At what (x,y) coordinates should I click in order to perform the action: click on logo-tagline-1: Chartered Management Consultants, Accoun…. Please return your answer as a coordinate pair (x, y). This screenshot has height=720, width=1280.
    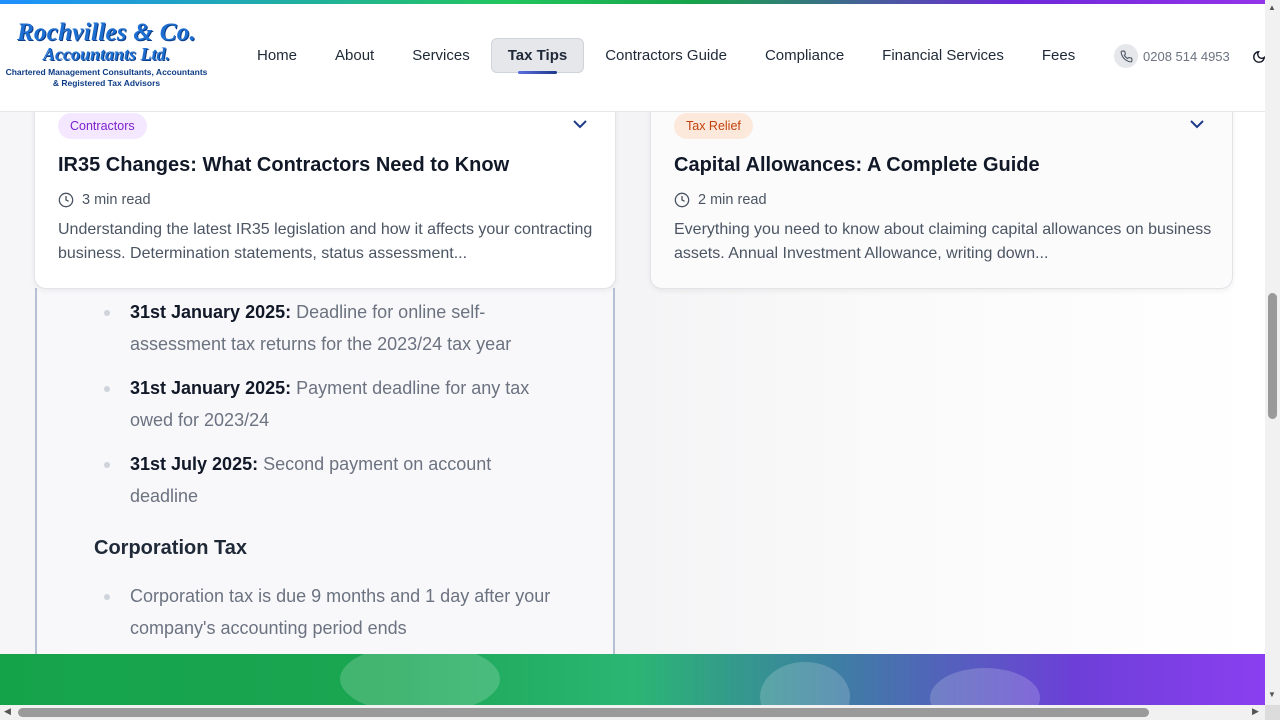
    Looking at the image, I should click on (106, 72).